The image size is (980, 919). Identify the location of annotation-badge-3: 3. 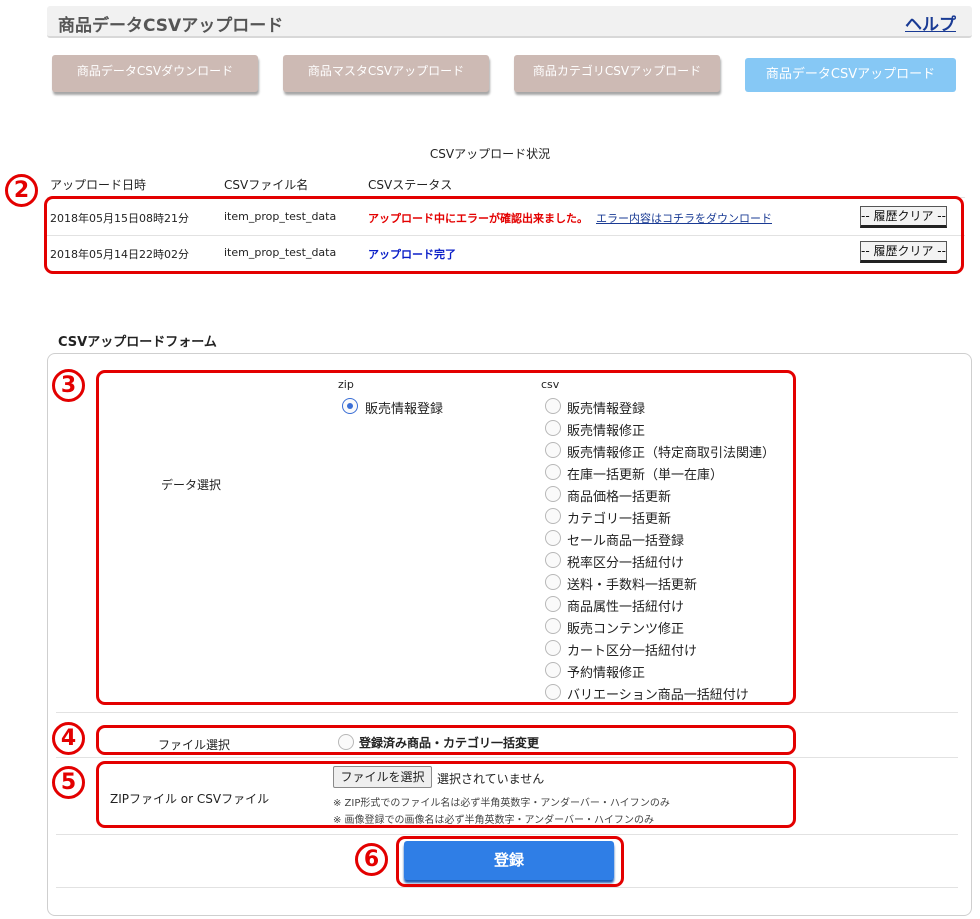
(68, 385).